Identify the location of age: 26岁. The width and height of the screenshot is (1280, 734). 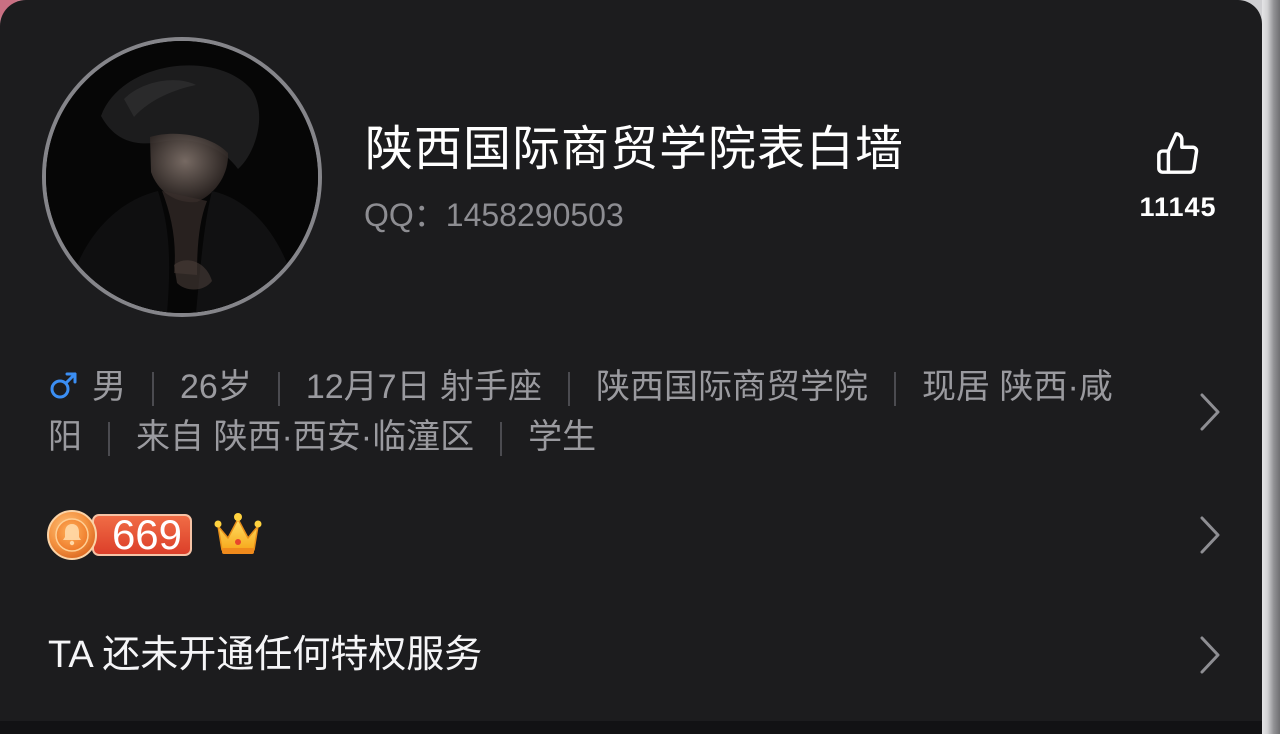
(216, 387).